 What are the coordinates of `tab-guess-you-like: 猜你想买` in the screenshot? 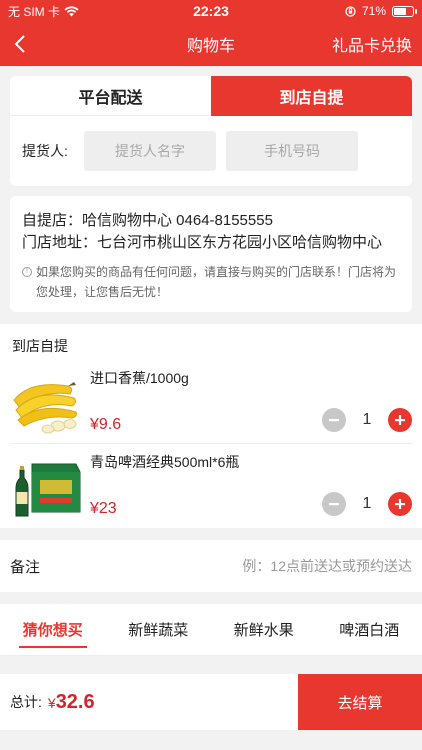 It's located at (52, 630).